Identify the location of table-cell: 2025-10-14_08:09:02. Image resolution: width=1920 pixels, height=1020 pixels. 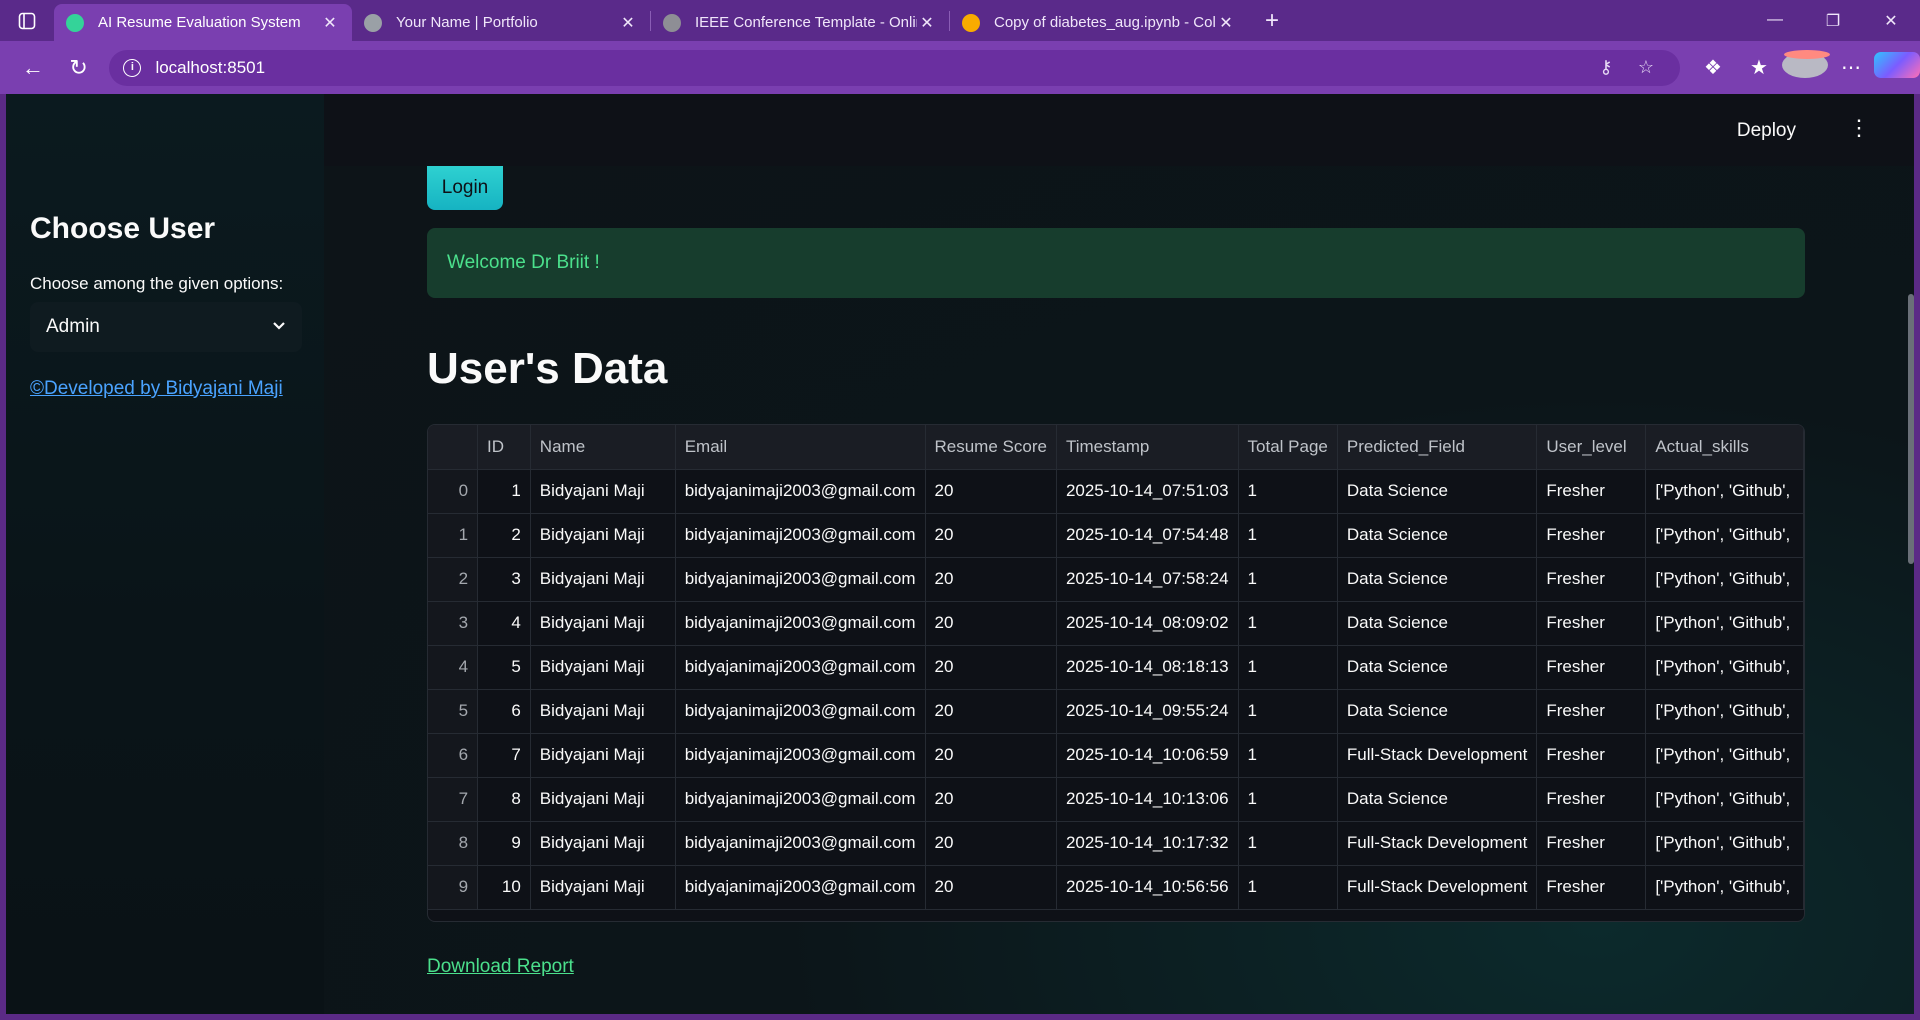
(1147, 623).